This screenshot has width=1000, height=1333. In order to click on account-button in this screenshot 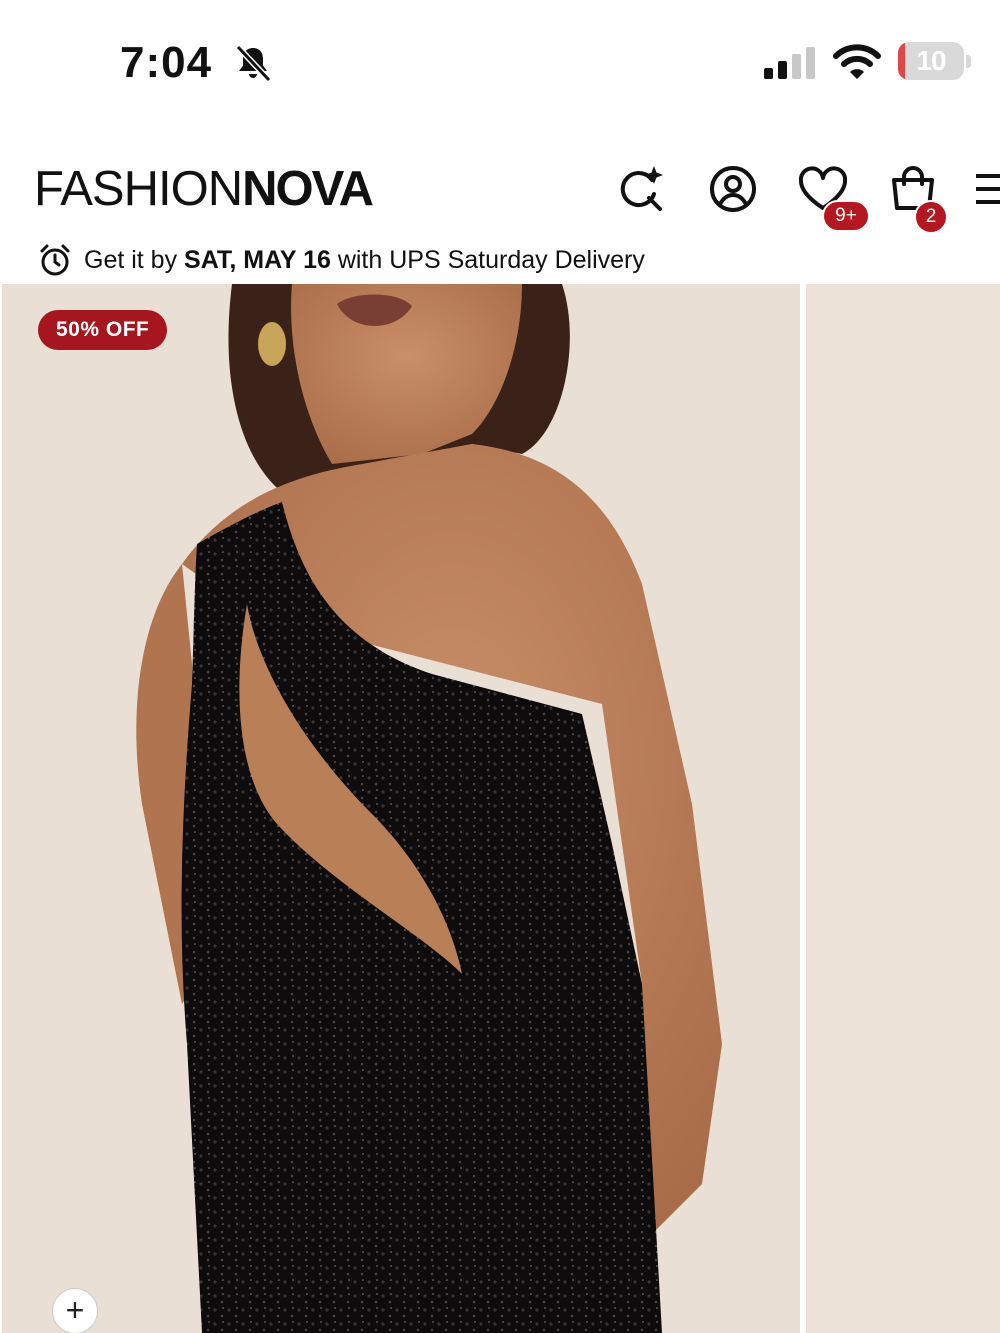, I will do `click(733, 189)`.